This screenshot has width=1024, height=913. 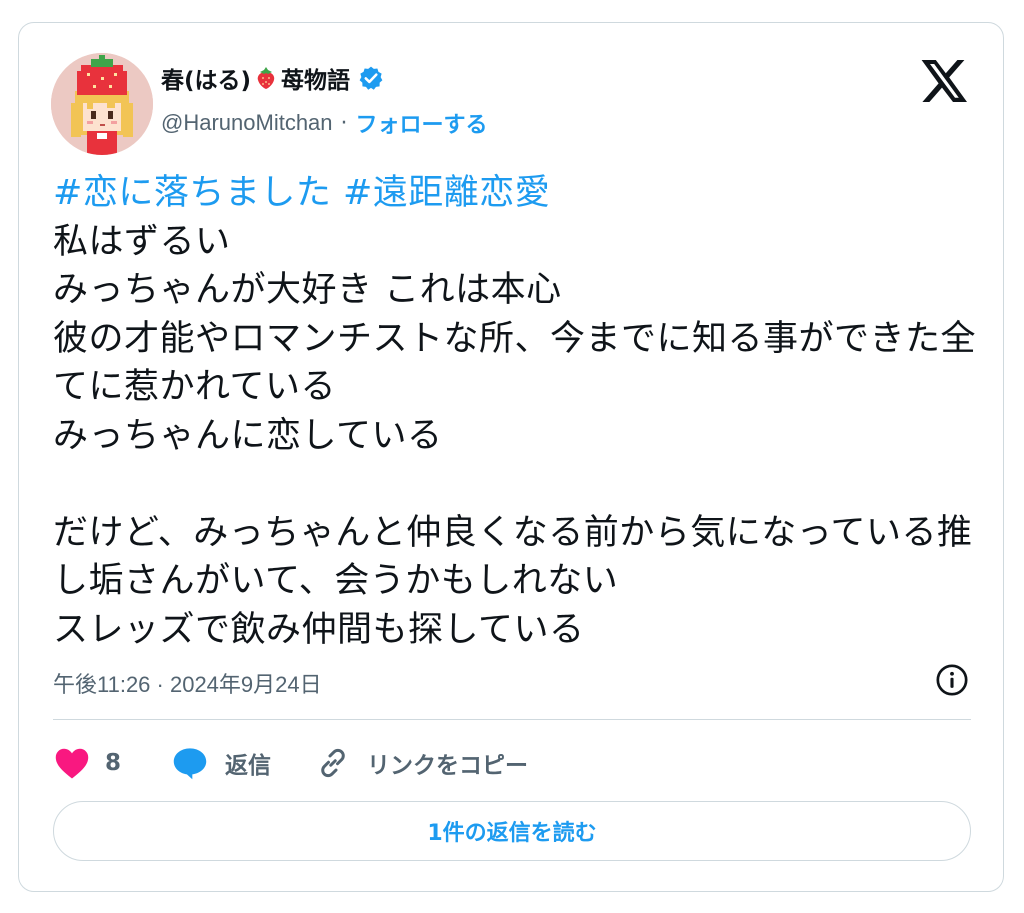 I want to click on display-name: 春(はる), so click(x=206, y=81).